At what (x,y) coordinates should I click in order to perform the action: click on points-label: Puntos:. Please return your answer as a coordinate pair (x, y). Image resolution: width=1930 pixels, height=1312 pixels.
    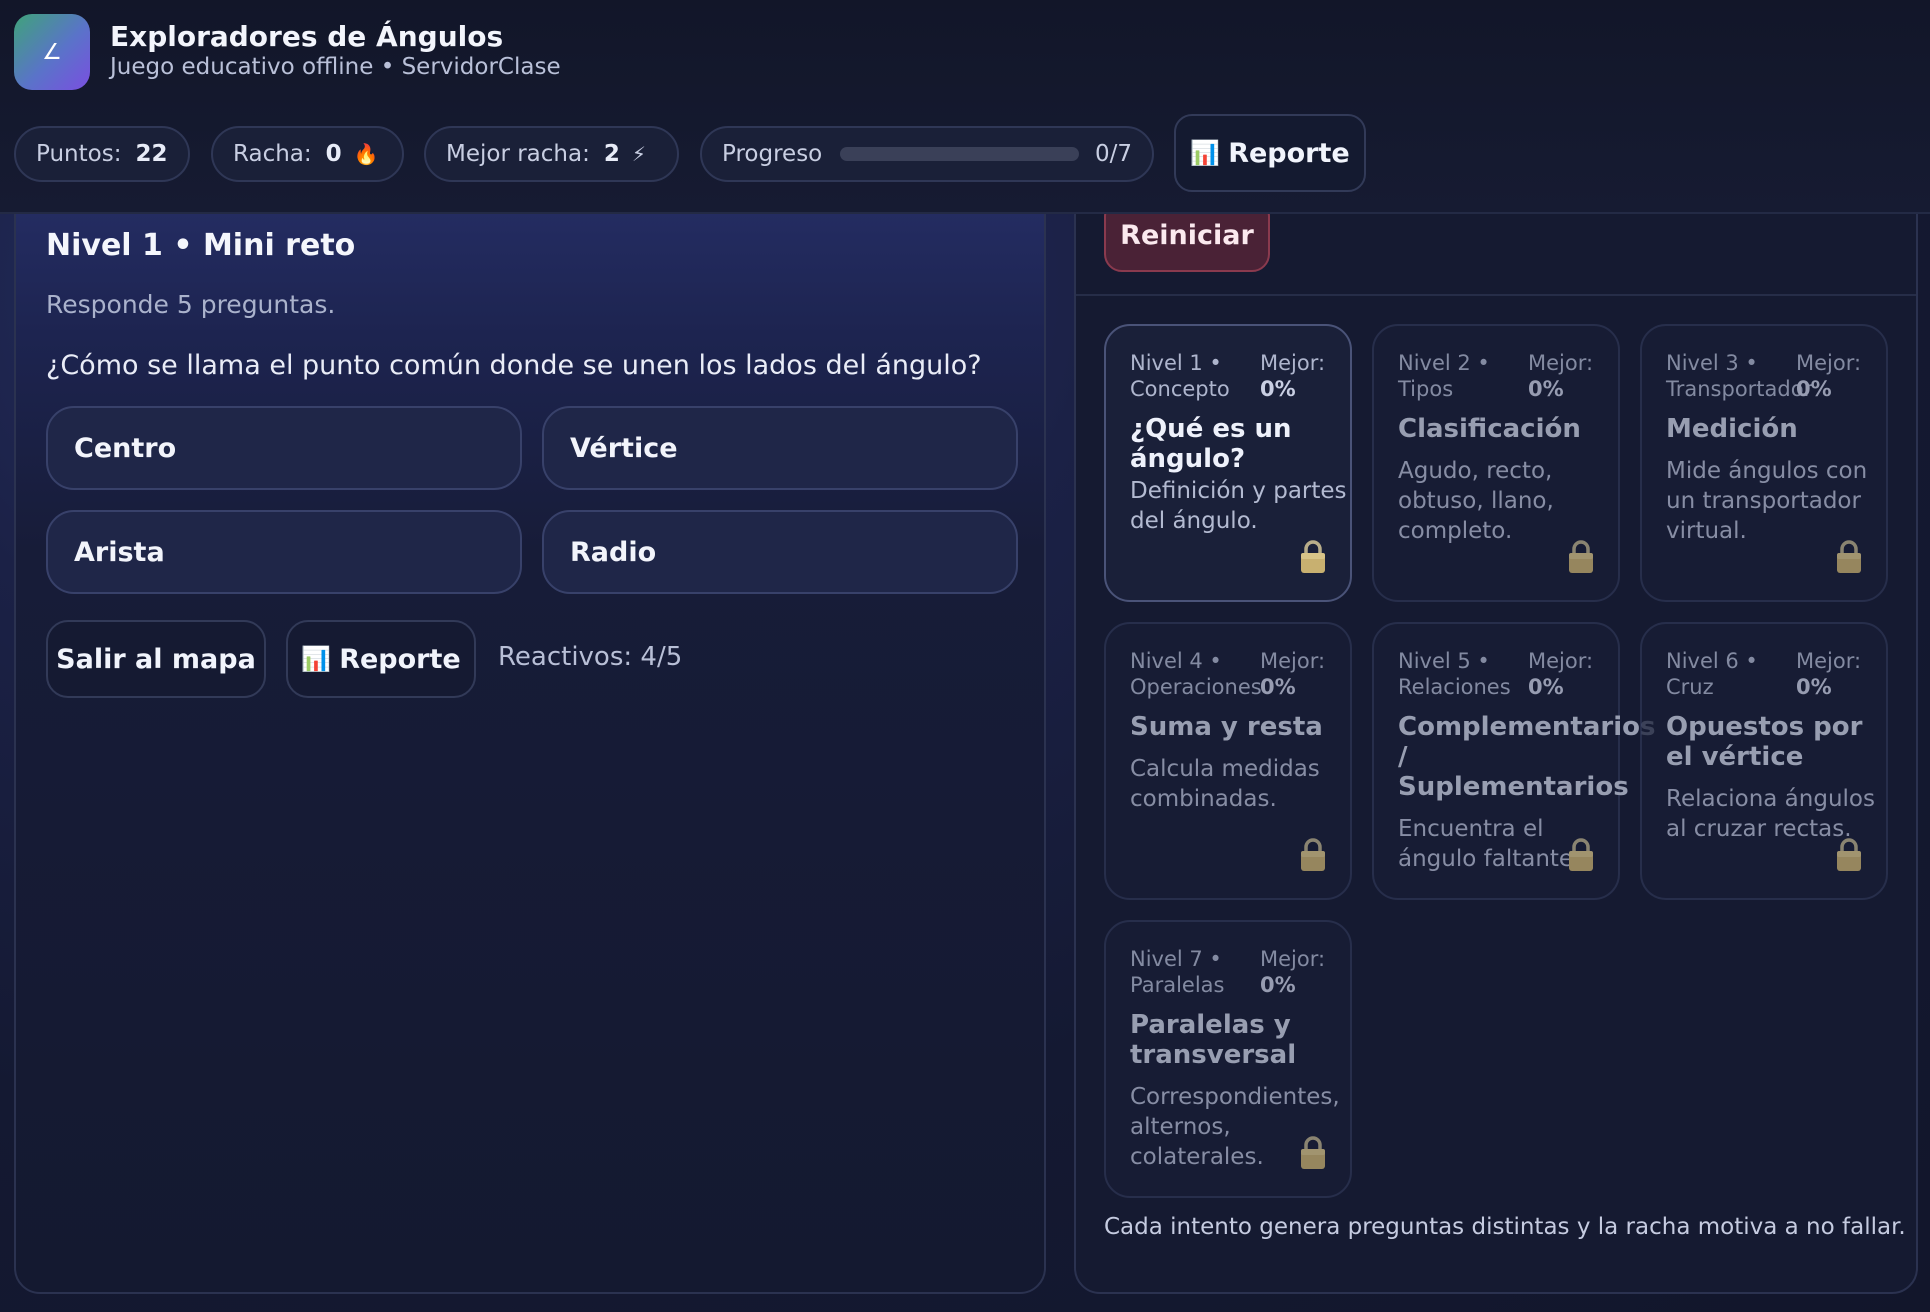
    Looking at the image, I should click on (79, 154).